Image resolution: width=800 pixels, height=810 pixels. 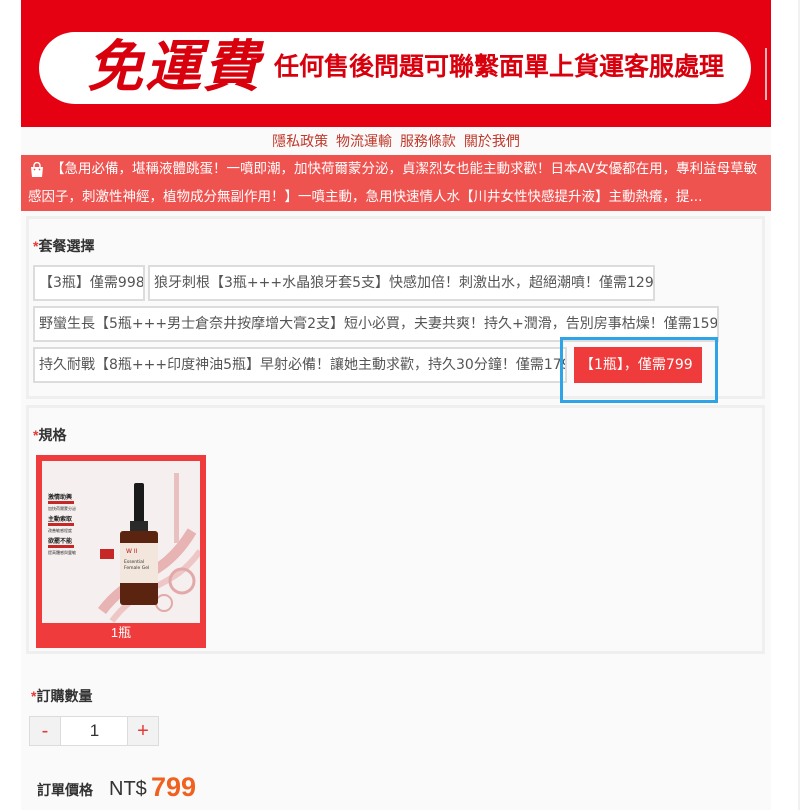 I want to click on quantity-input: 1, so click(x=94, y=731).